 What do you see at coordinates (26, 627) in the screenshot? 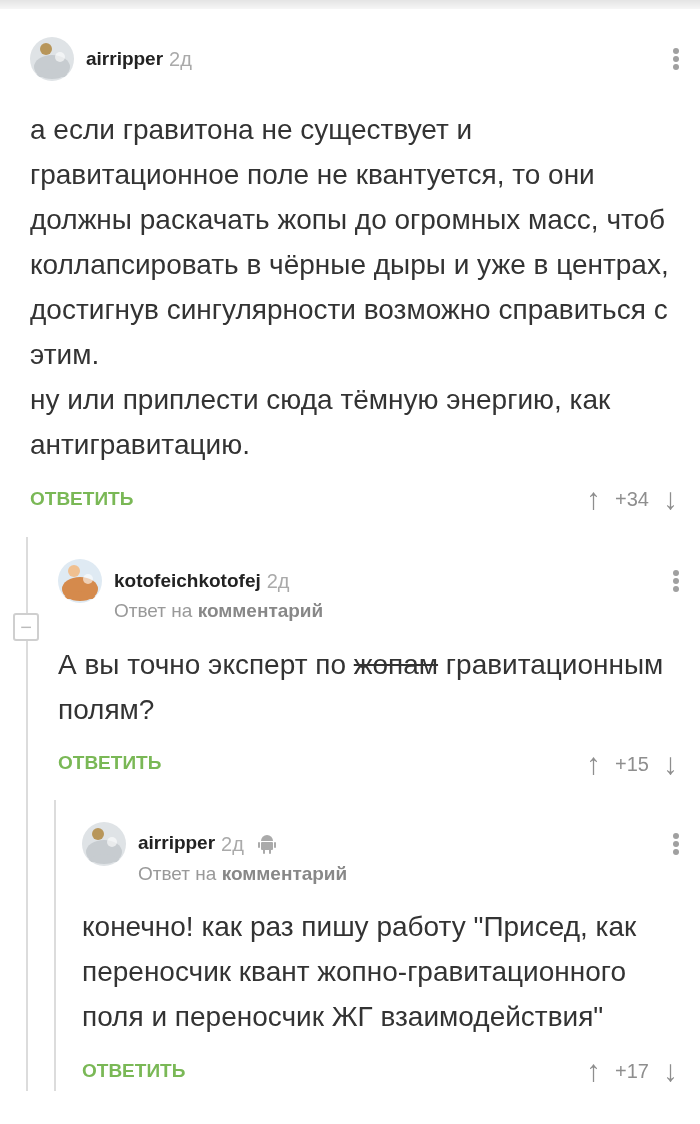
I see `collapse-button: −` at bounding box center [26, 627].